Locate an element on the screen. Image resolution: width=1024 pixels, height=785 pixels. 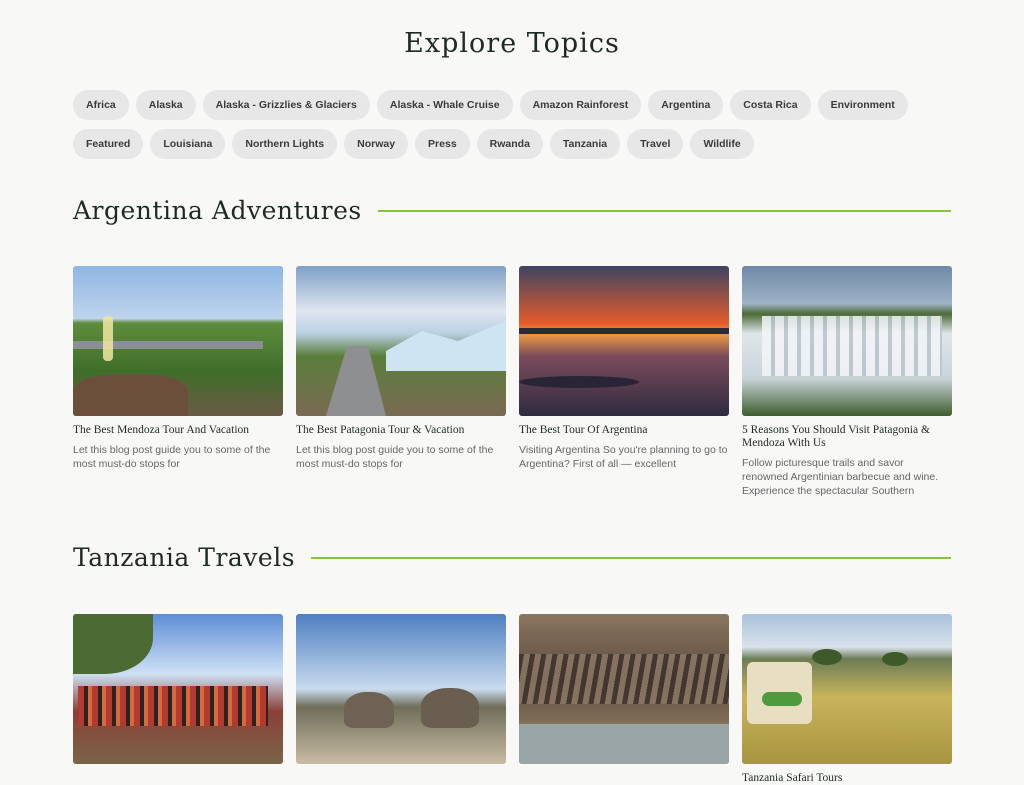
topic-chip-environment: Environment is located at coordinates (862, 105).